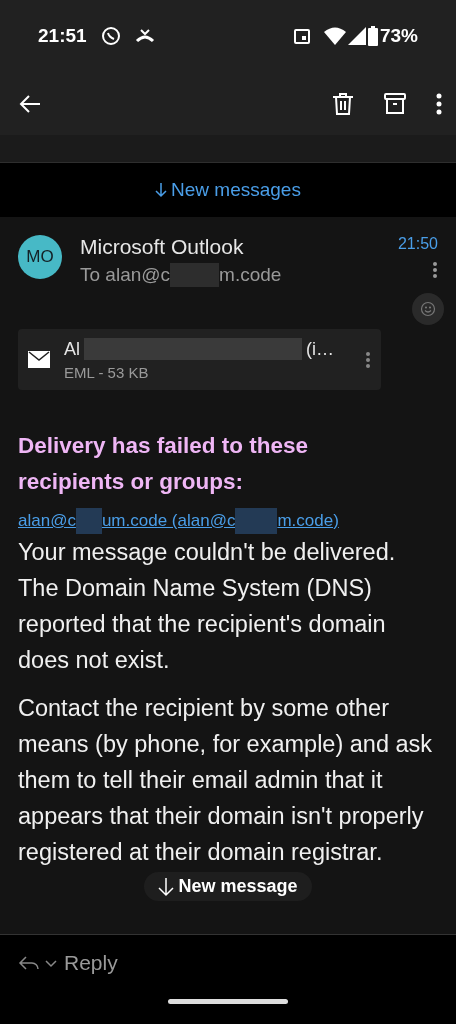 Image resolution: width=456 pixels, height=1024 pixels. Describe the element at coordinates (439, 103) in the screenshot. I see `more-options-button` at that location.